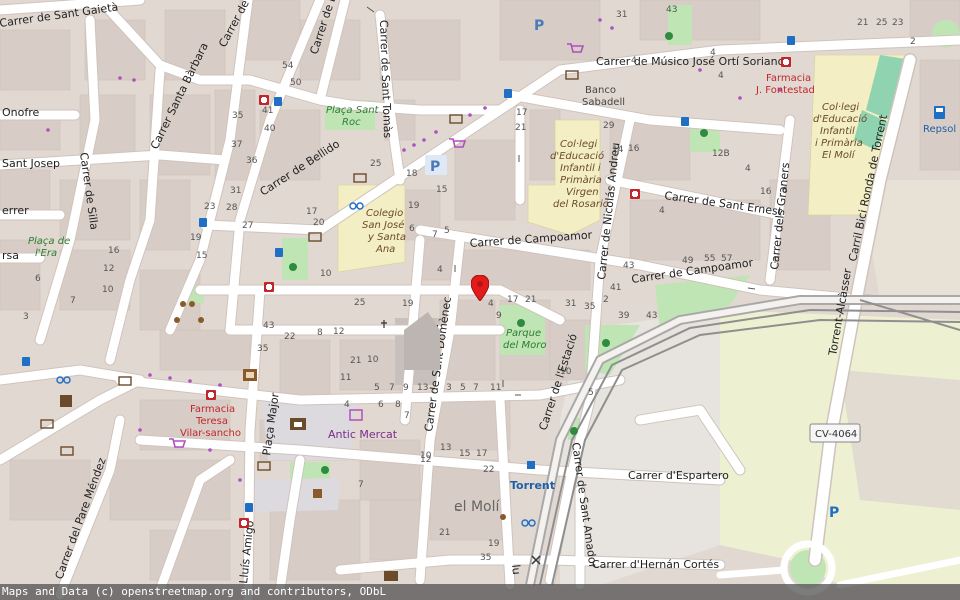 Image resolution: width=960 pixels, height=600 pixels. What do you see at coordinates (655, 564) in the screenshot?
I see `street-hernan-cortes: Carrer d'Hernán Cortés` at bounding box center [655, 564].